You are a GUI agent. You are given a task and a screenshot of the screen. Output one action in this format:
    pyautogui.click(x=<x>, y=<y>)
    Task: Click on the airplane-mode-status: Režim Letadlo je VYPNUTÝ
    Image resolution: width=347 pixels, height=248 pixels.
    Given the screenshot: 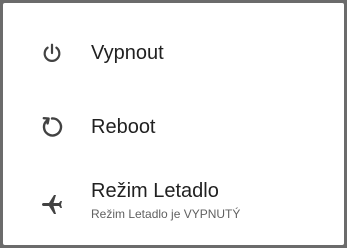 What is the action you would take?
    pyautogui.click(x=166, y=214)
    